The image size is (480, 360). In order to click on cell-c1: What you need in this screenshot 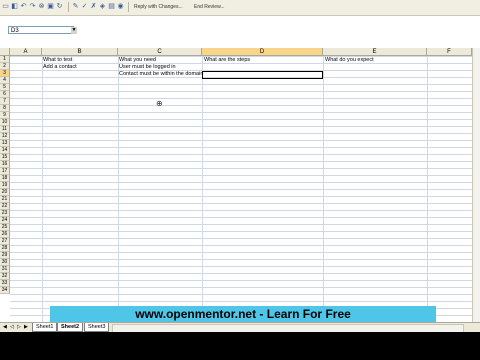, I will do `click(137, 60)`.